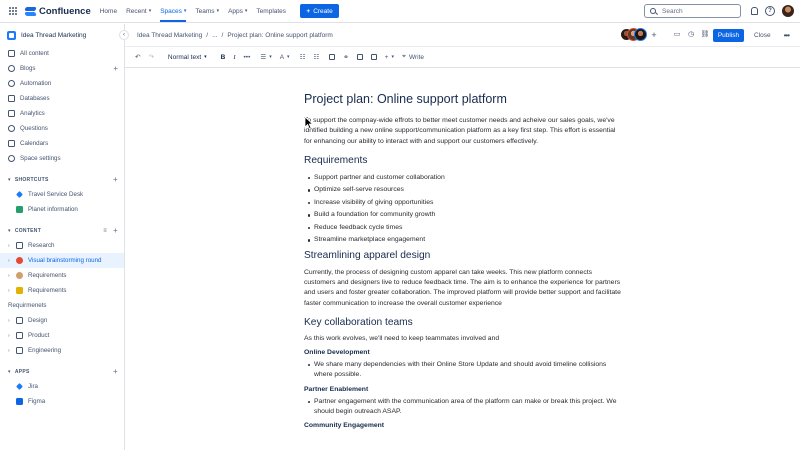 This screenshot has height=450, width=800. Describe the element at coordinates (280, 35) in the screenshot. I see `breadcrumb-page: Project plan: Online support platform` at that location.